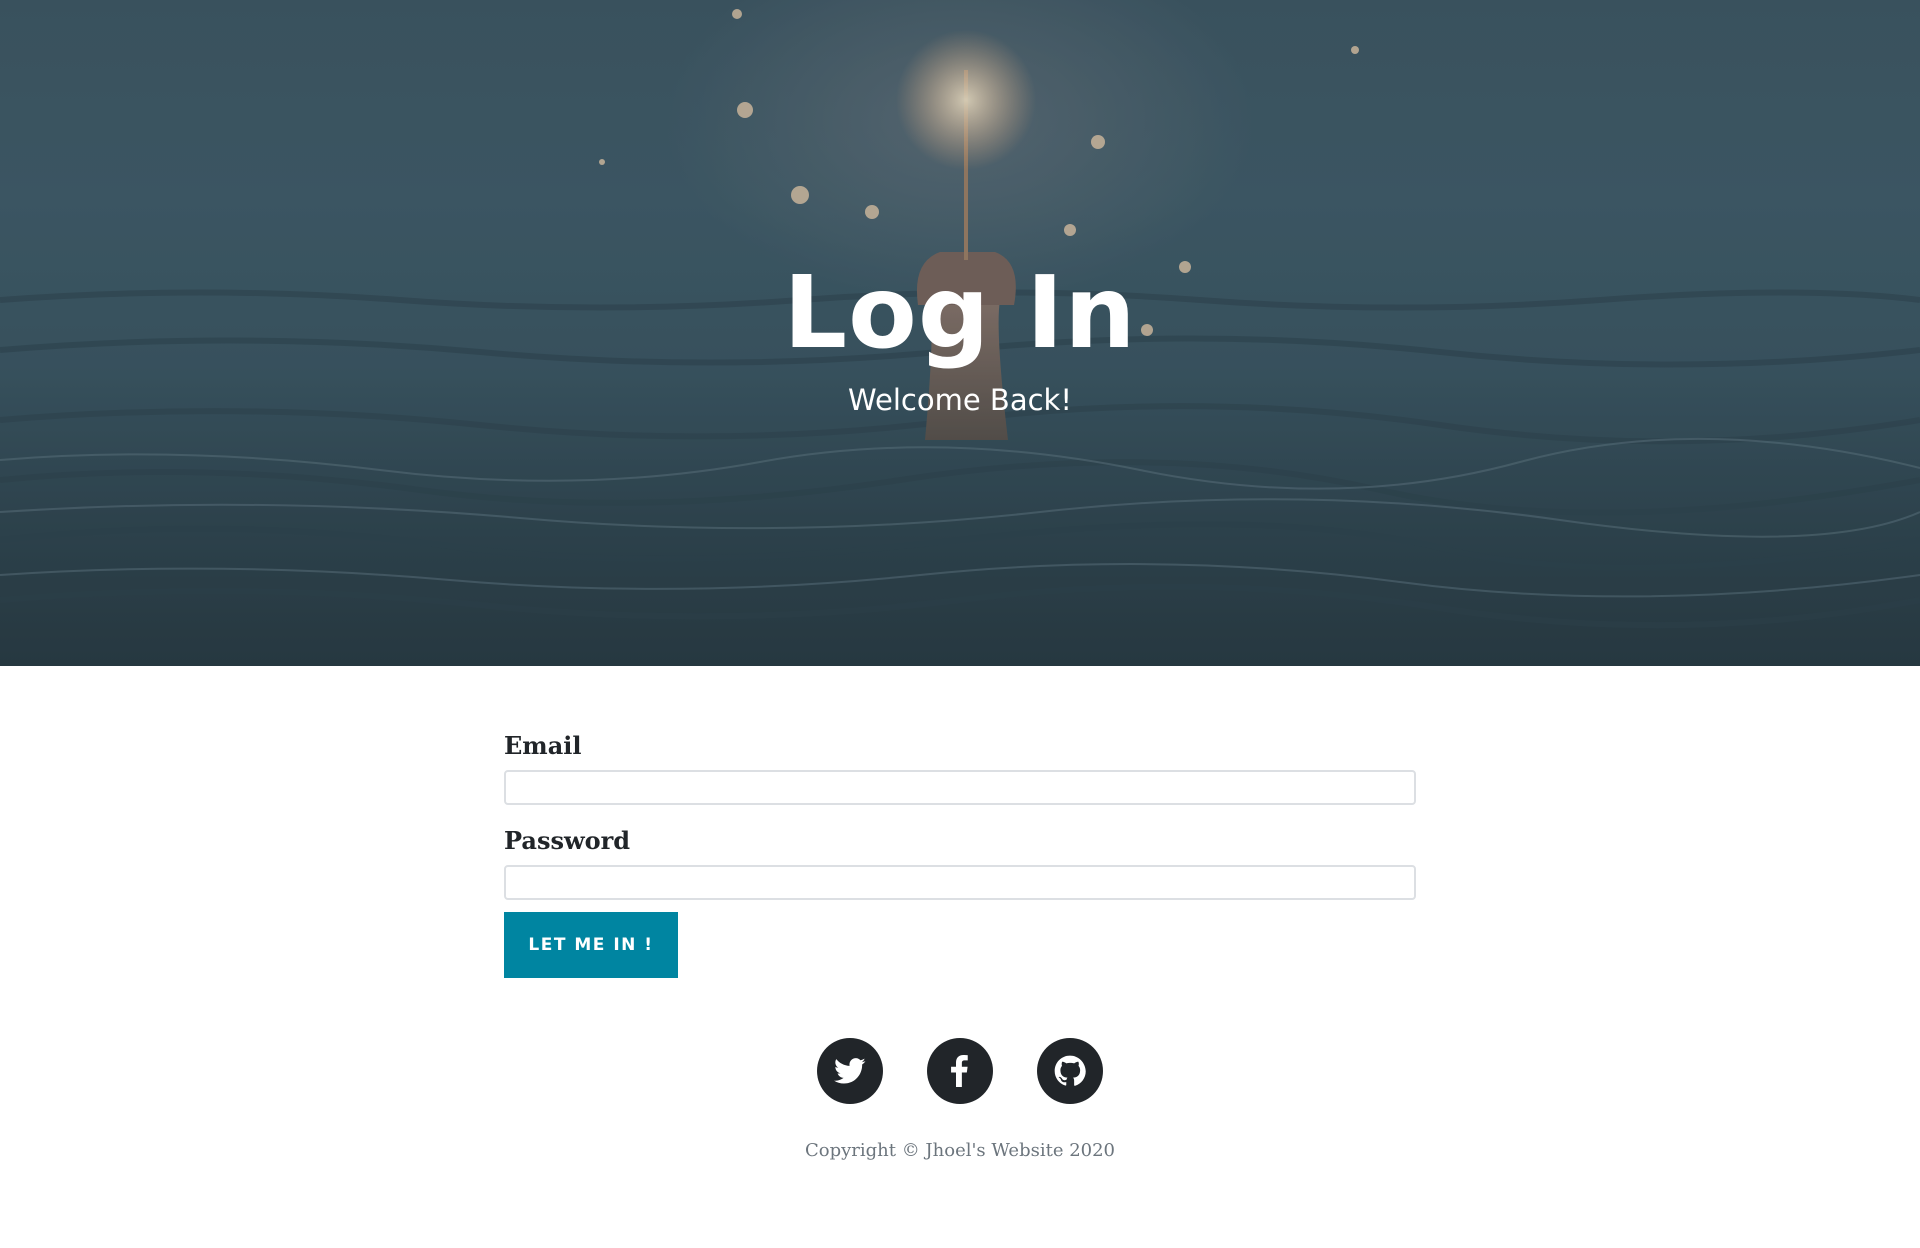 This screenshot has height=1248, width=1920. Describe the element at coordinates (543, 745) in the screenshot. I see `email-label: Email` at that location.